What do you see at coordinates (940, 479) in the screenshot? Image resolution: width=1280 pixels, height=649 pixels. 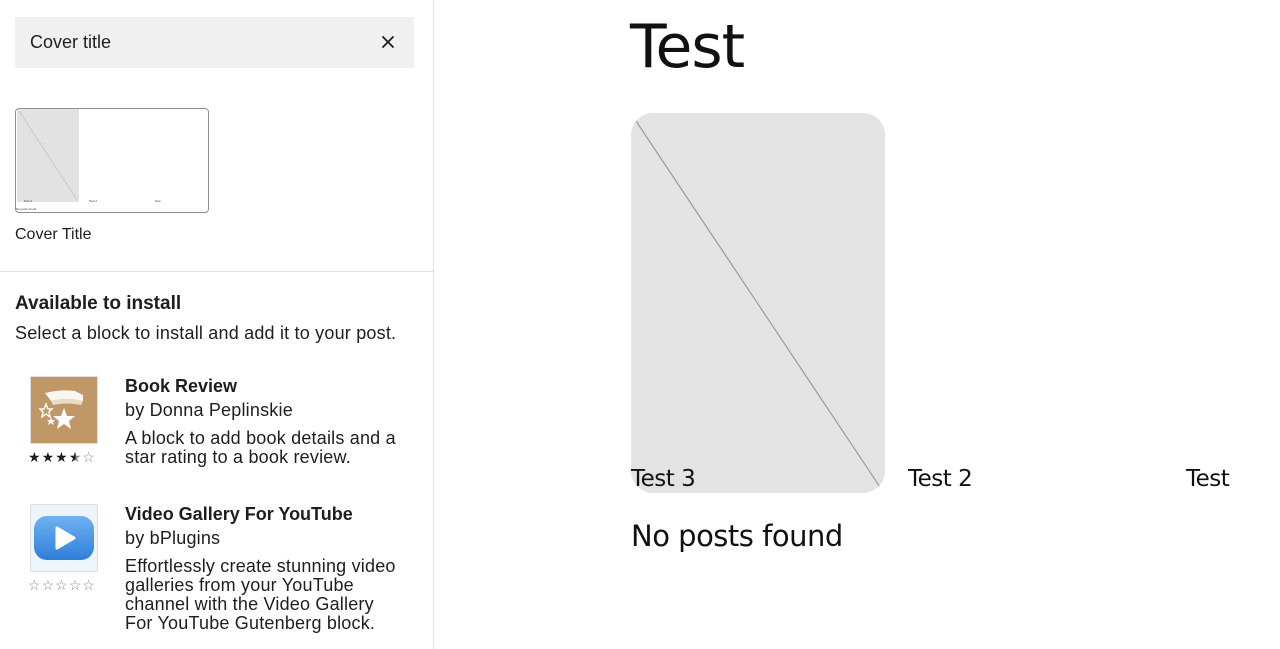 I see `query-item-title: Test 2` at bounding box center [940, 479].